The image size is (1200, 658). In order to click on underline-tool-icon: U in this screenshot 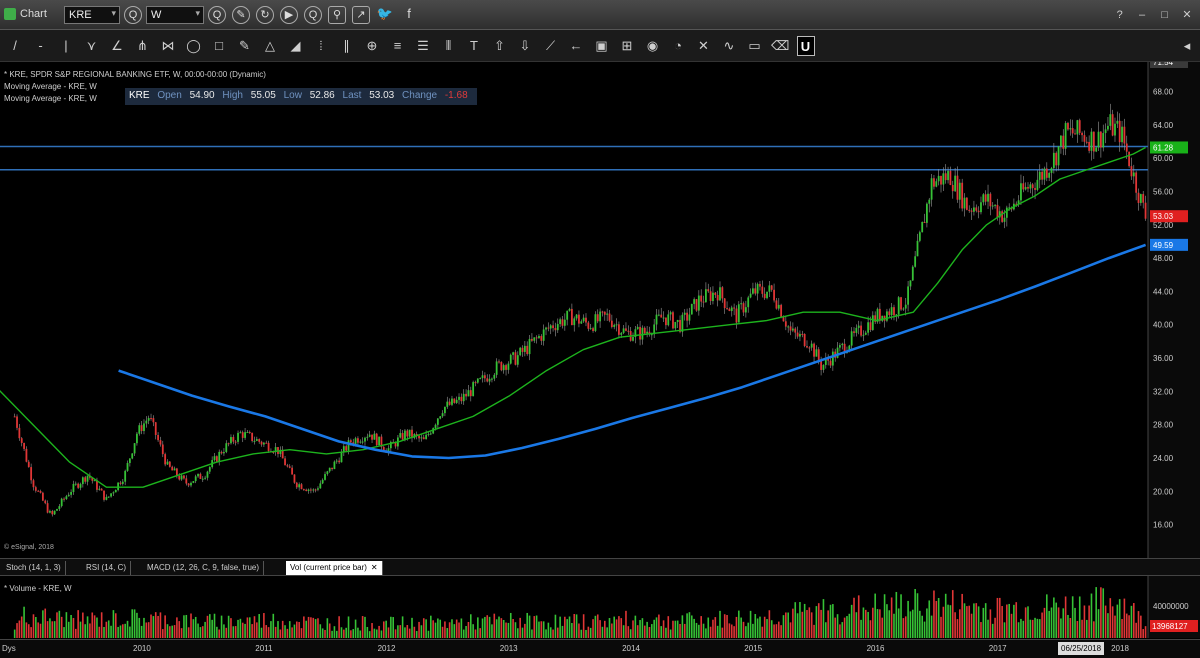, I will do `click(805, 46)`.